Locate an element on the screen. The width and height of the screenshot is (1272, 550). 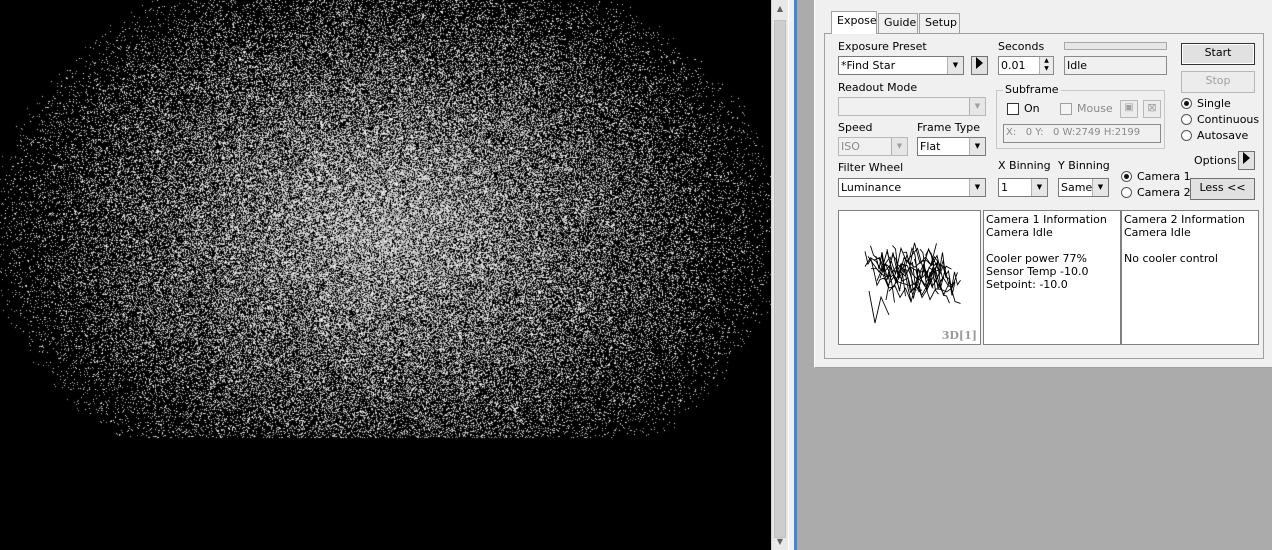
subframe-on-label: On is located at coordinates (1032, 108).